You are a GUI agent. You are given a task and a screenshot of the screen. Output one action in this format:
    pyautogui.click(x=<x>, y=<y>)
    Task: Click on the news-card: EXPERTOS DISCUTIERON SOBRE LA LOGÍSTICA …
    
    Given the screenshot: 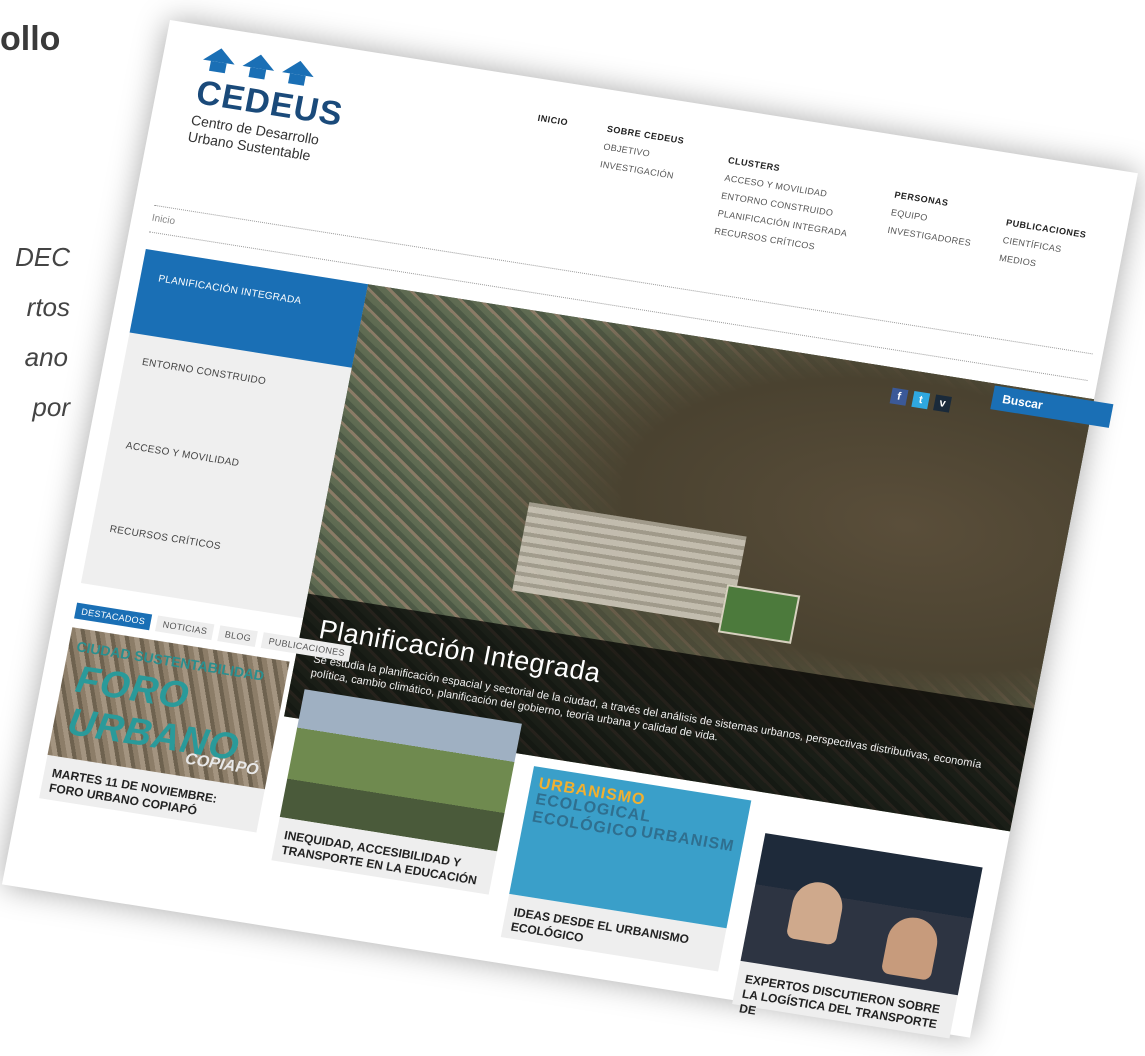 What is the action you would take?
    pyautogui.click(x=857, y=936)
    